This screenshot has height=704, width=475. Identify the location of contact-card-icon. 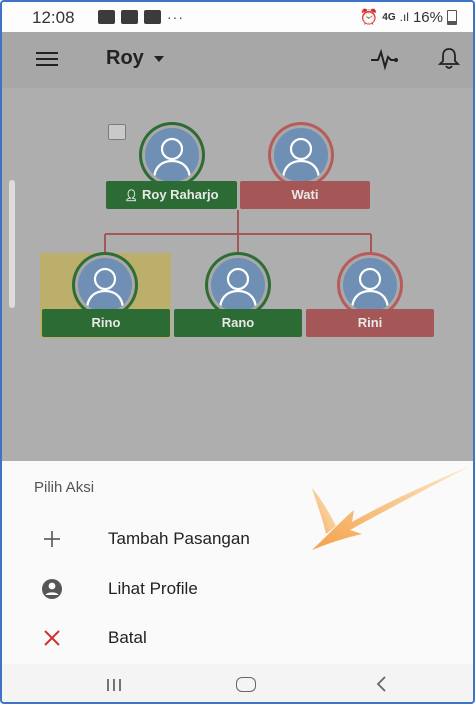
(117, 132).